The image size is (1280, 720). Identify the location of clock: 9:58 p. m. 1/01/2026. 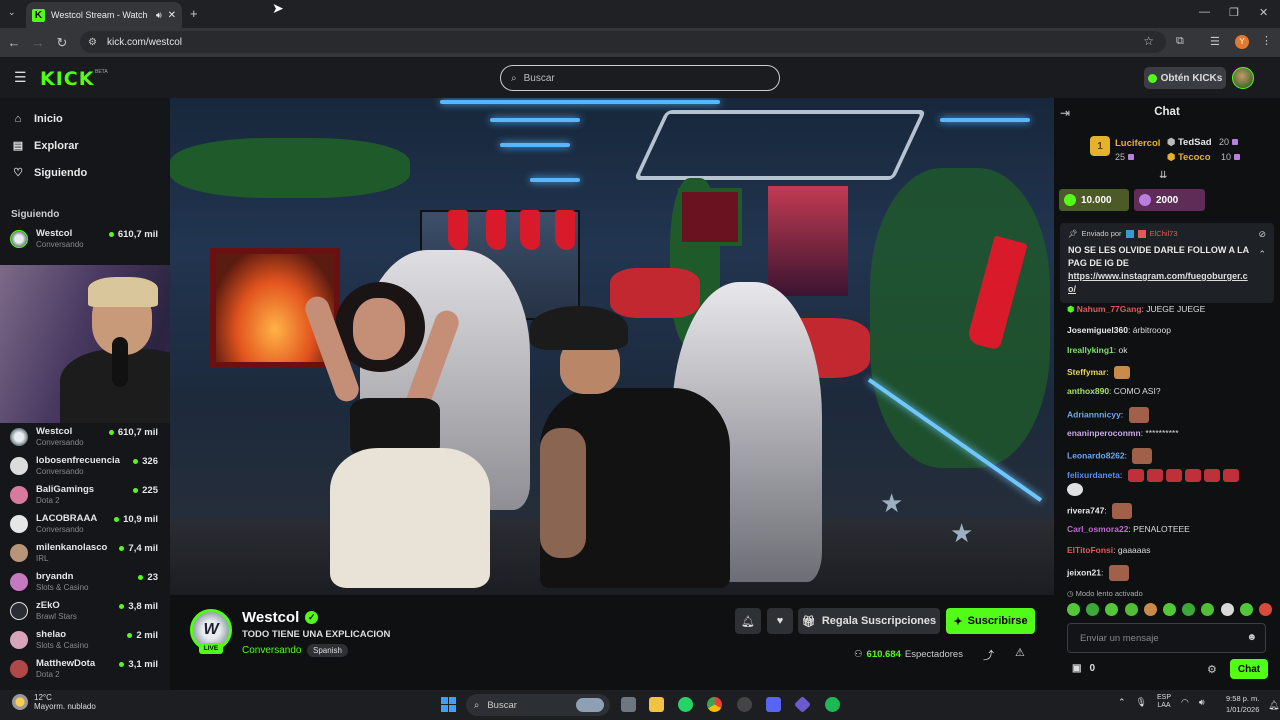
(1242, 704).